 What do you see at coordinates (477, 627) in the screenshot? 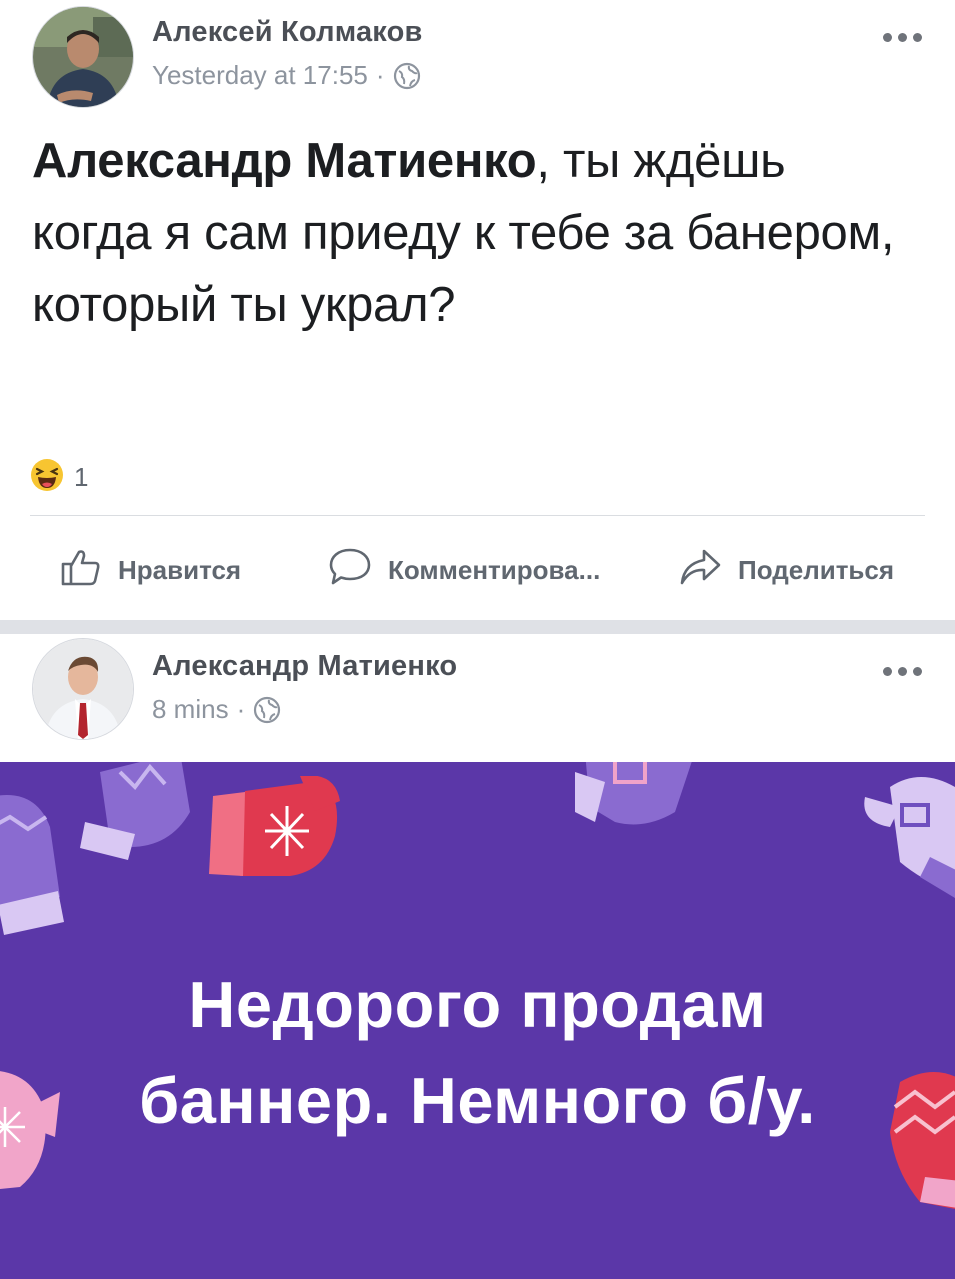
I see `feed-separator` at bounding box center [477, 627].